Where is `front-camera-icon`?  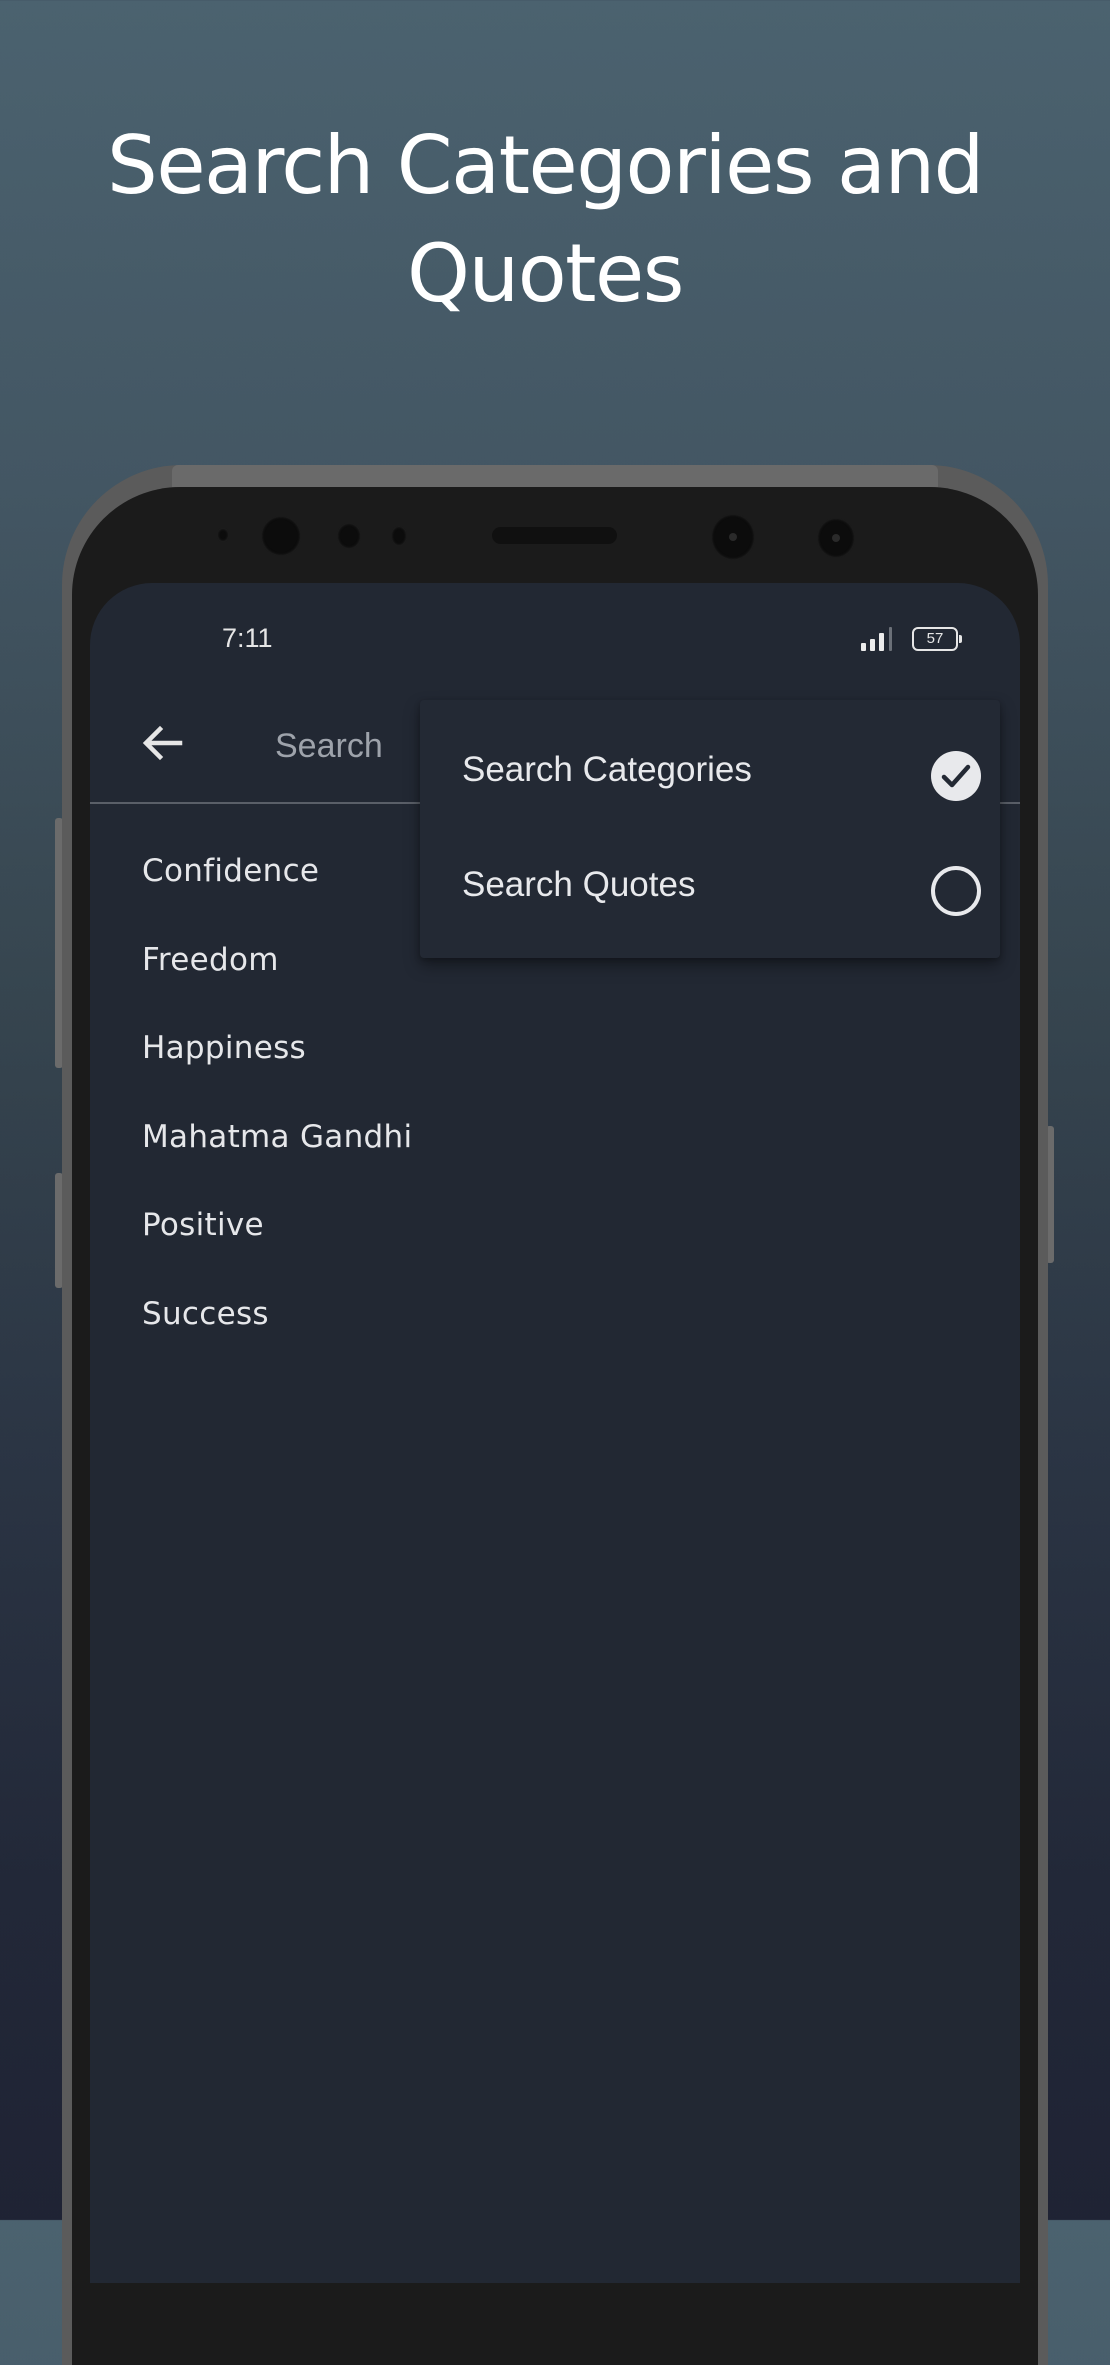 front-camera-icon is located at coordinates (281, 536).